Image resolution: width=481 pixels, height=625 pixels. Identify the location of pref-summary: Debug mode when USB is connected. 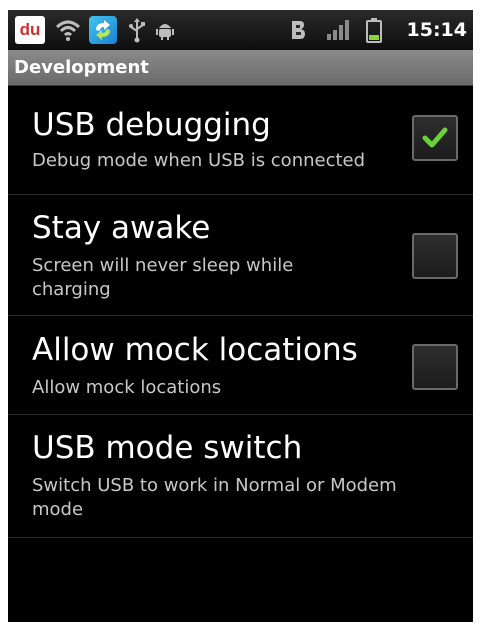
(199, 160).